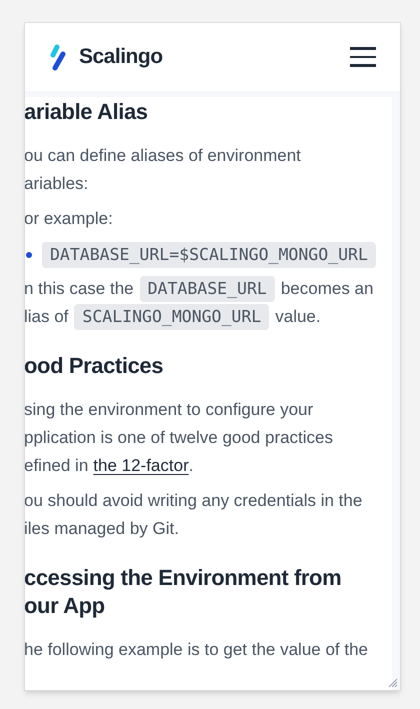 The height and width of the screenshot is (709, 420). I want to click on body-text: iles managed by Git., so click(102, 529).